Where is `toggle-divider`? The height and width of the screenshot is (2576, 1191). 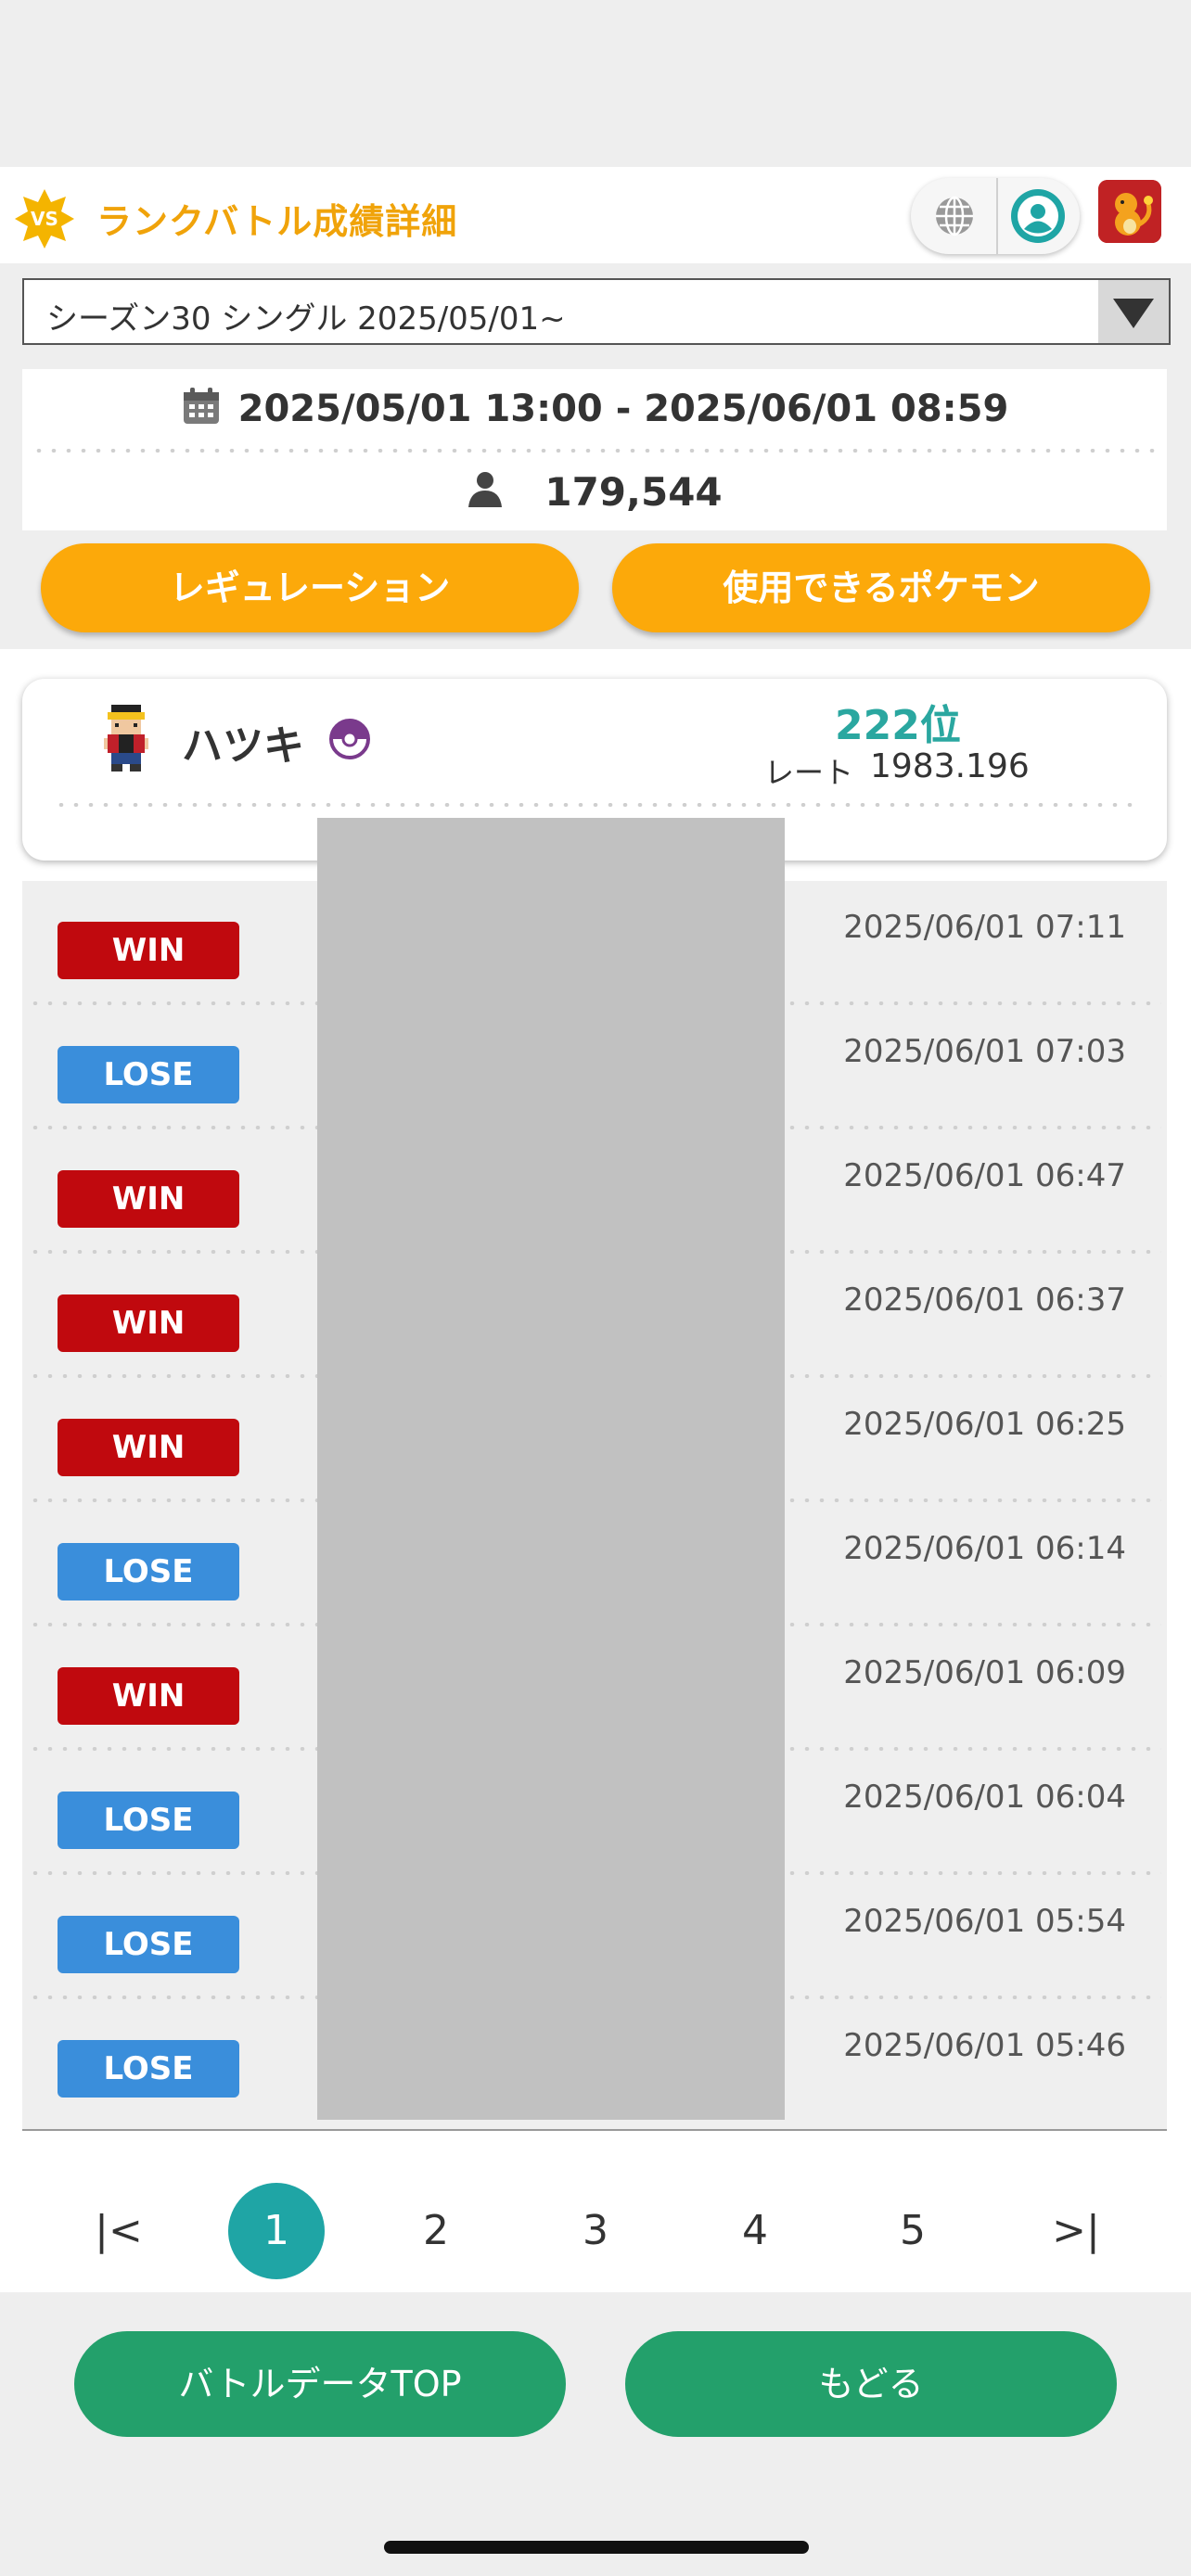
toggle-divider is located at coordinates (997, 216).